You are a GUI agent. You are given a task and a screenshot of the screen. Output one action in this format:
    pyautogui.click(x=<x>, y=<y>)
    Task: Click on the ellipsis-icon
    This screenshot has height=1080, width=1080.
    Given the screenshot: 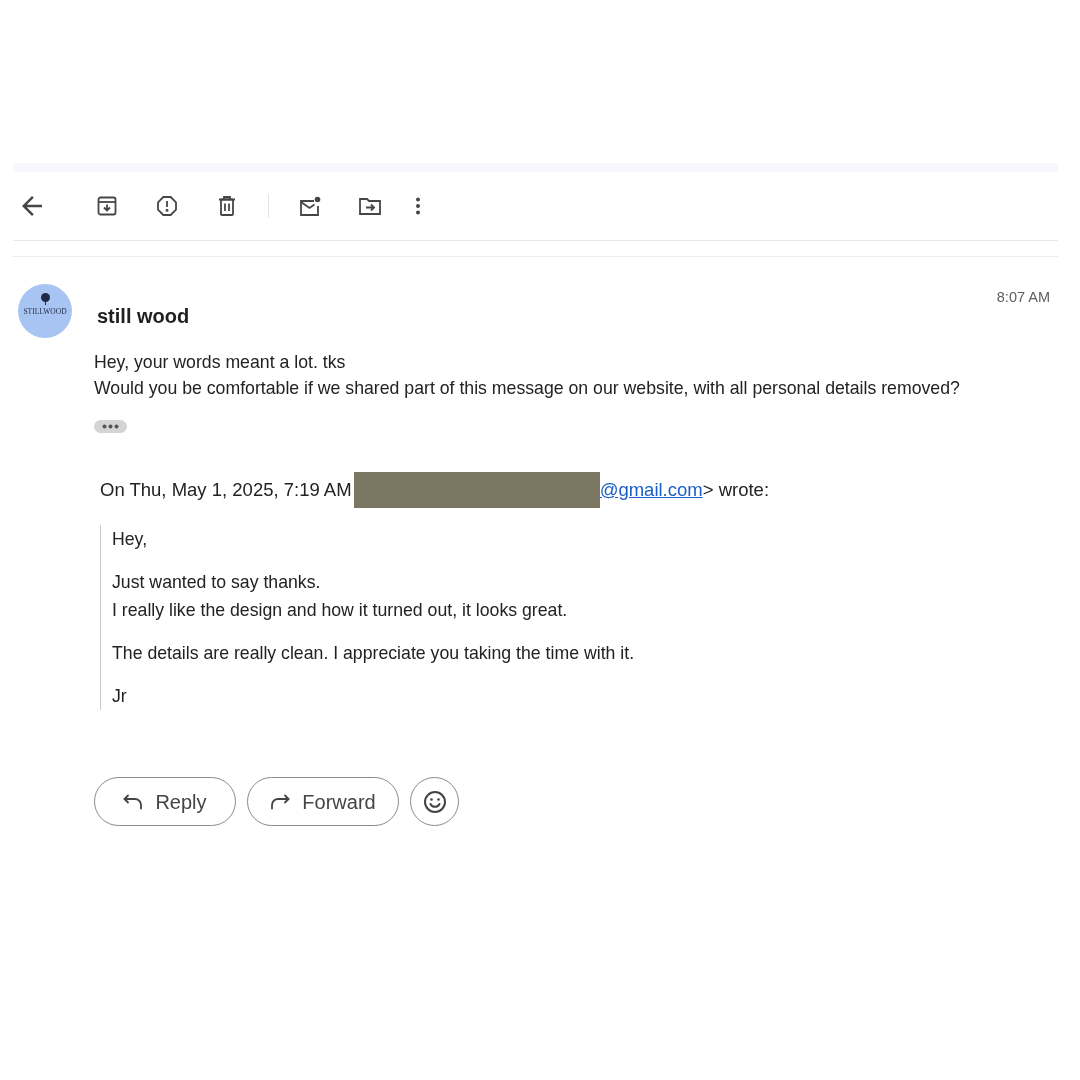 What is the action you would take?
    pyautogui.click(x=110, y=426)
    